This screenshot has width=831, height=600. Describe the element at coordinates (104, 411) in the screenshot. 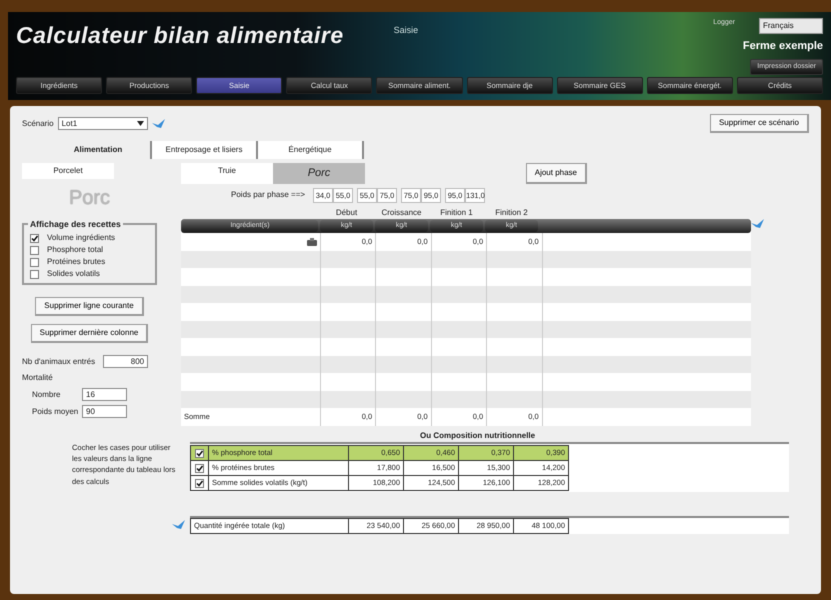

I see `input-field: 90` at that location.